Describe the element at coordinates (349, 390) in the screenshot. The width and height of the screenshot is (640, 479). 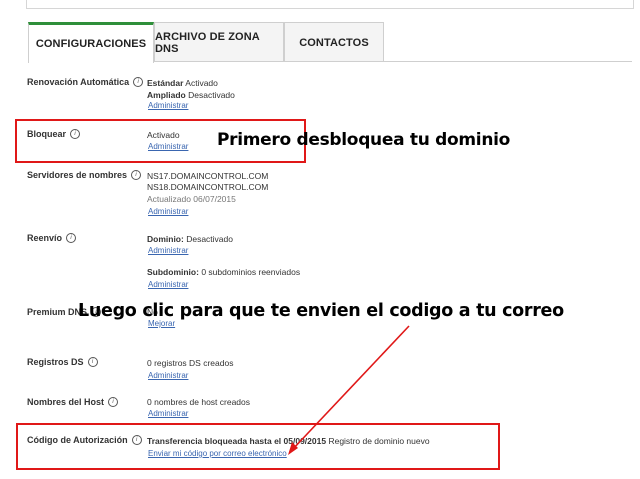
I see `arrow-annotation` at that location.